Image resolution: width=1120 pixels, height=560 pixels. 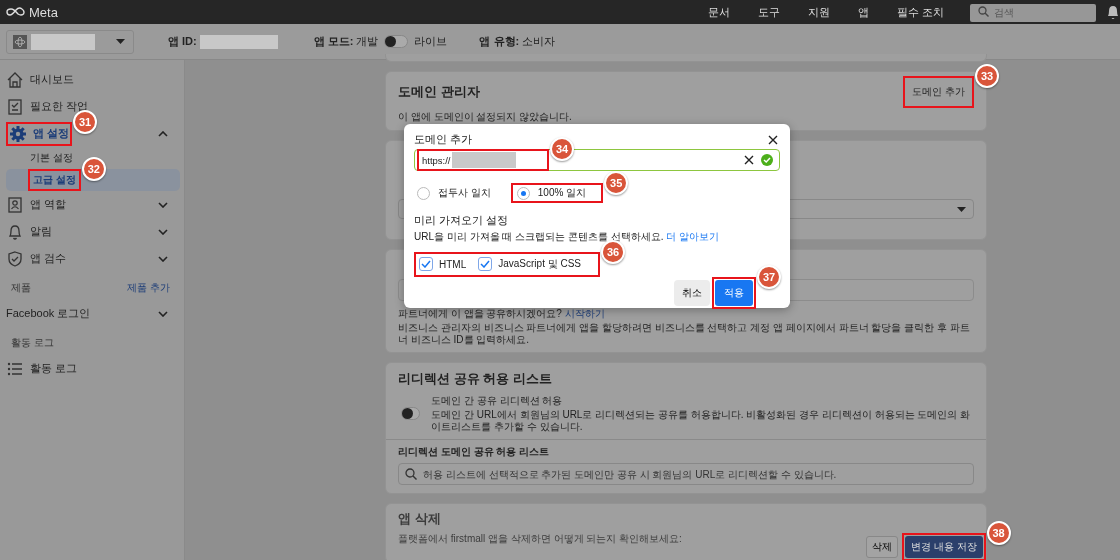 What do you see at coordinates (540, 264) in the screenshot?
I see `checkbox-label: JavaScript 및 CSS` at bounding box center [540, 264].